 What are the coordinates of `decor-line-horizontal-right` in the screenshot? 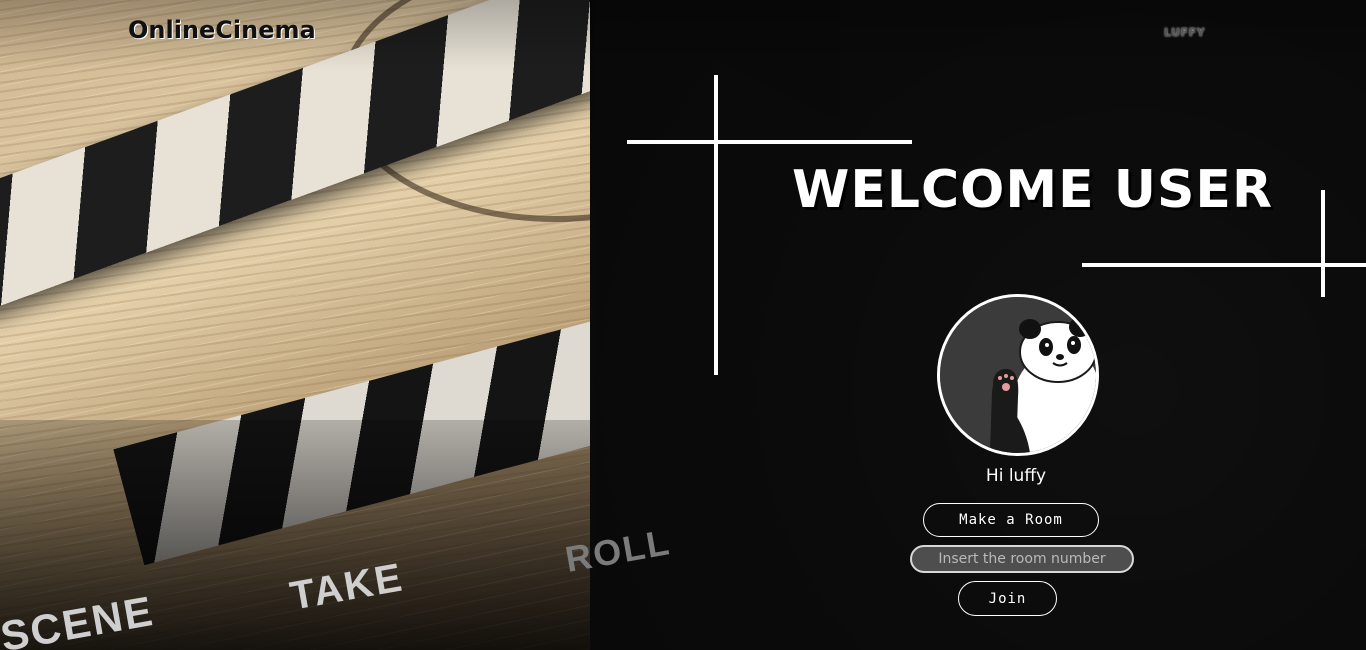 It's located at (1224, 265).